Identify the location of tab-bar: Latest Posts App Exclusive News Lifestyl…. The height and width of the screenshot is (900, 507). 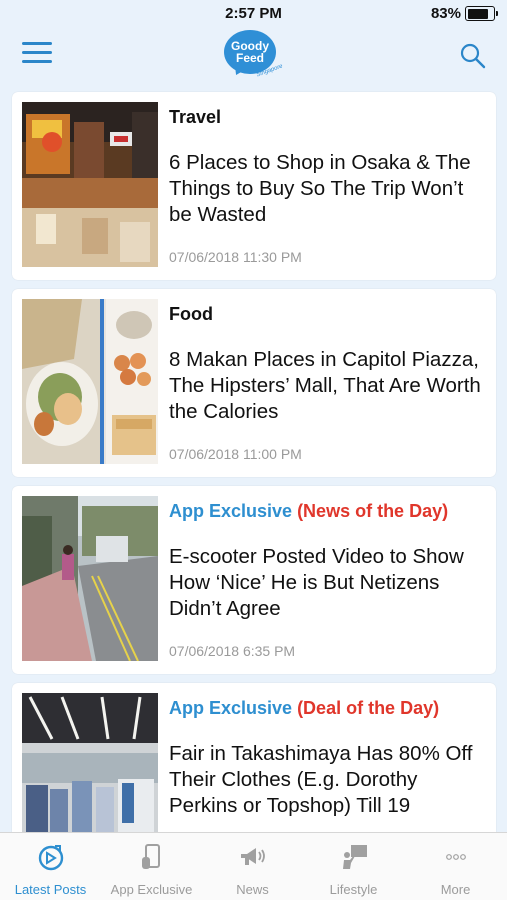
(253, 866).